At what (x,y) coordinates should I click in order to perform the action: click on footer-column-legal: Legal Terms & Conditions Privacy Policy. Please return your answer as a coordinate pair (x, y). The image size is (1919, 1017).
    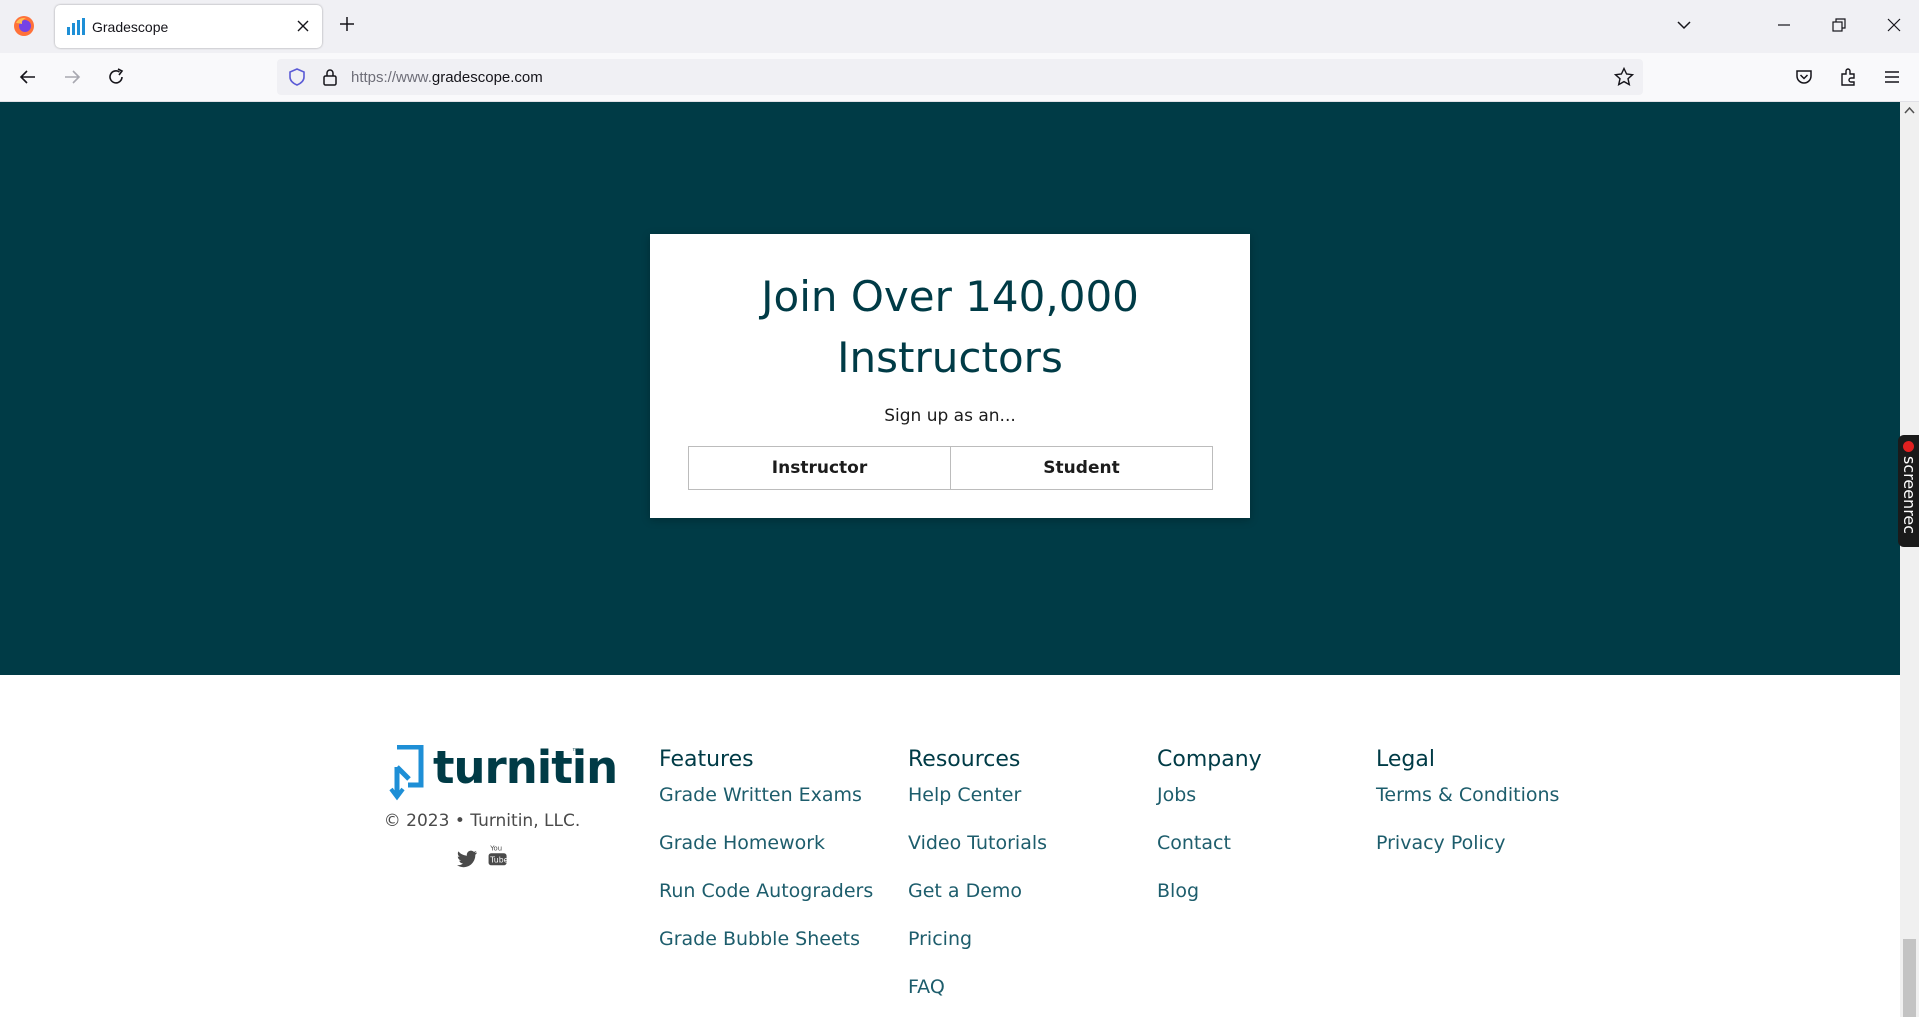
    Looking at the image, I should click on (1467, 813).